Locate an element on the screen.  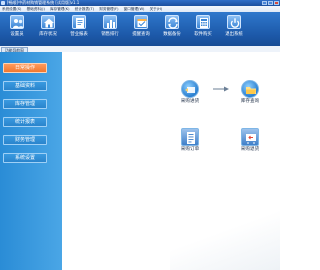
reminder-icon is located at coordinates (141, 22).